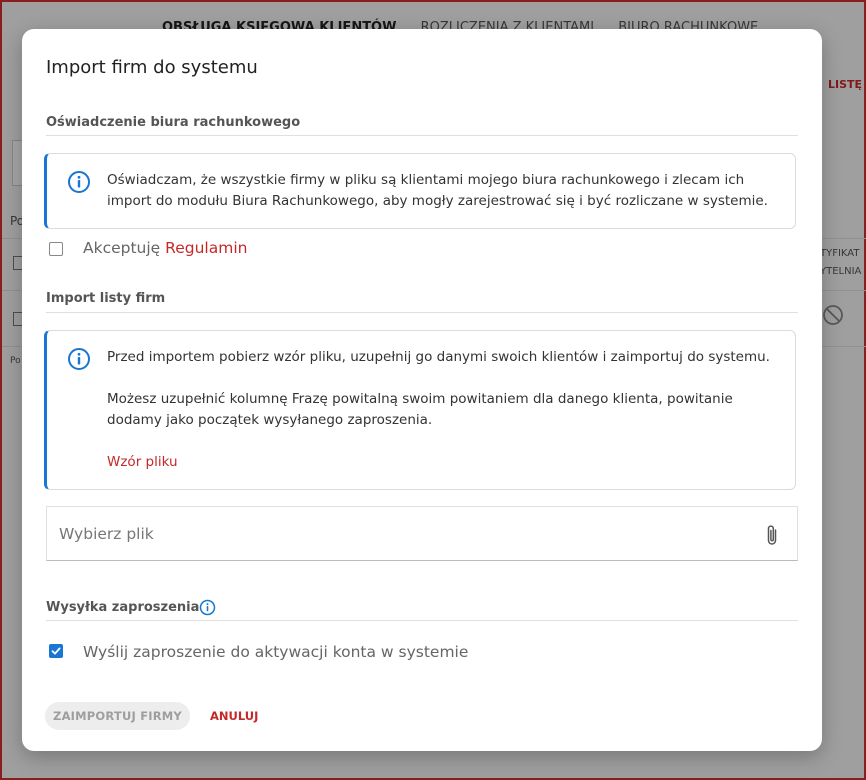 The height and width of the screenshot is (780, 866). Describe the element at coordinates (123, 607) in the screenshot. I see `invitation-section-title: Wysyłka zaproszenia` at that location.